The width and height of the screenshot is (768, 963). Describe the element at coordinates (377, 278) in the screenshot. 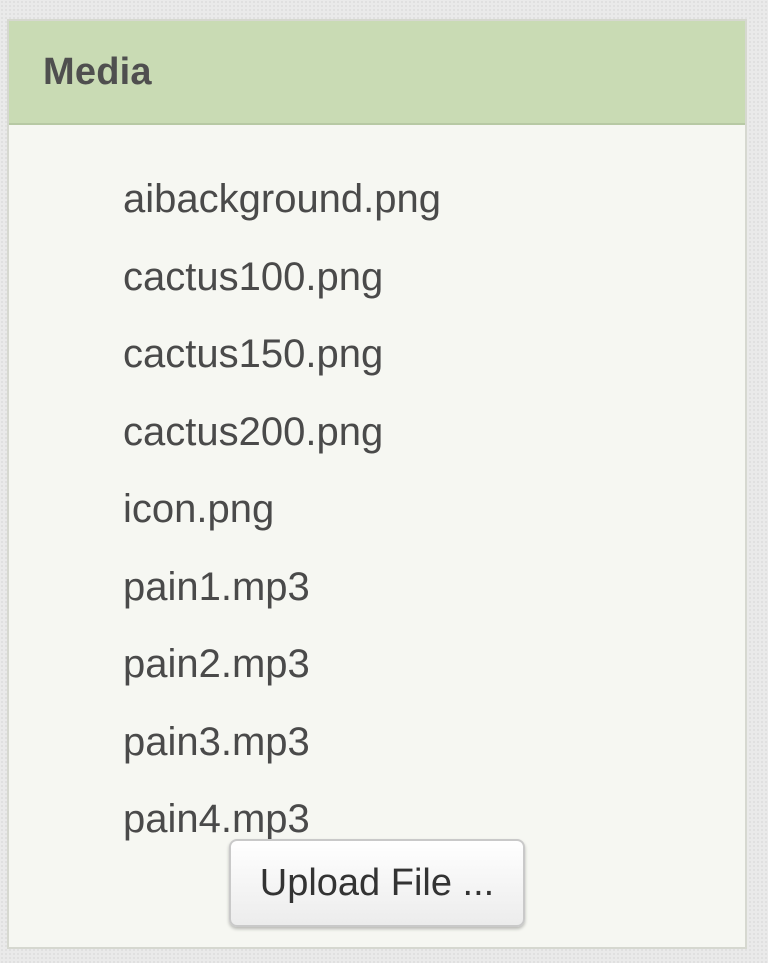

I see `media-file-item: cactus100.png` at that location.